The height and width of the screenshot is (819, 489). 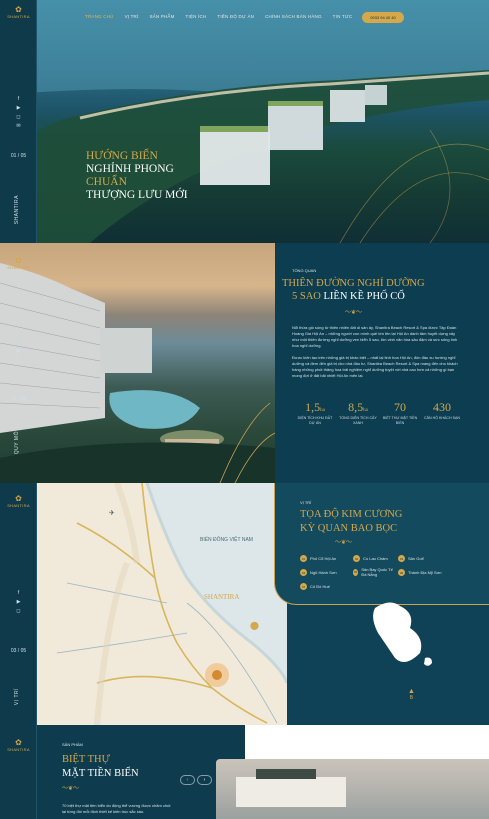 What do you see at coordinates (222, 597) in the screenshot?
I see `map-brand-label: SHANTIRA` at bounding box center [222, 597].